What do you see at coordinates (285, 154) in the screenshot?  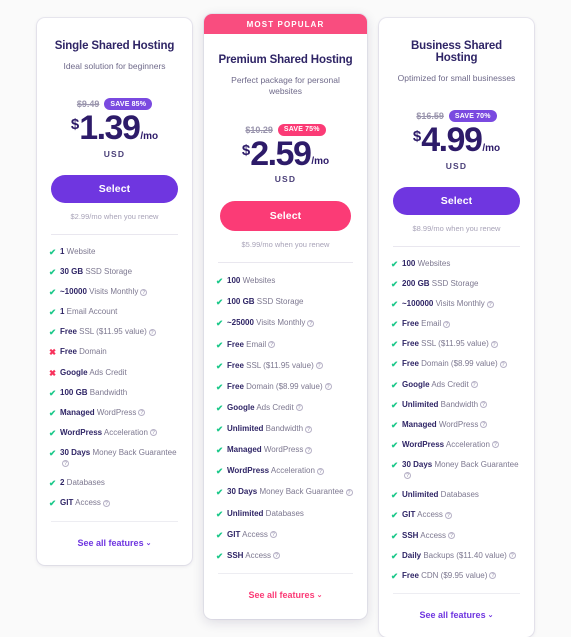 I see `current-price: $2.59/mo` at bounding box center [285, 154].